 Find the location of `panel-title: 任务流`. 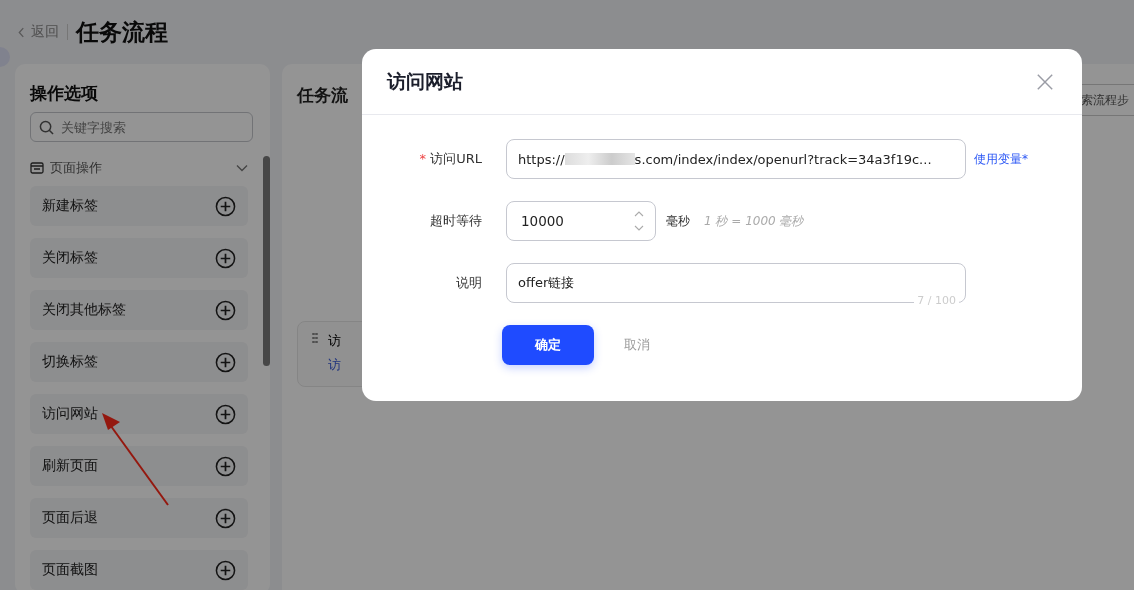

panel-title: 任务流 is located at coordinates (322, 95).